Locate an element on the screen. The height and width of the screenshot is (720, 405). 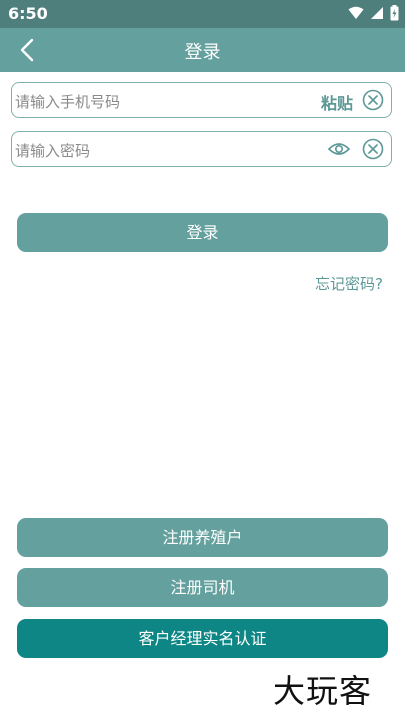
password-placeholder: 请输入密码 is located at coordinates (53, 151).